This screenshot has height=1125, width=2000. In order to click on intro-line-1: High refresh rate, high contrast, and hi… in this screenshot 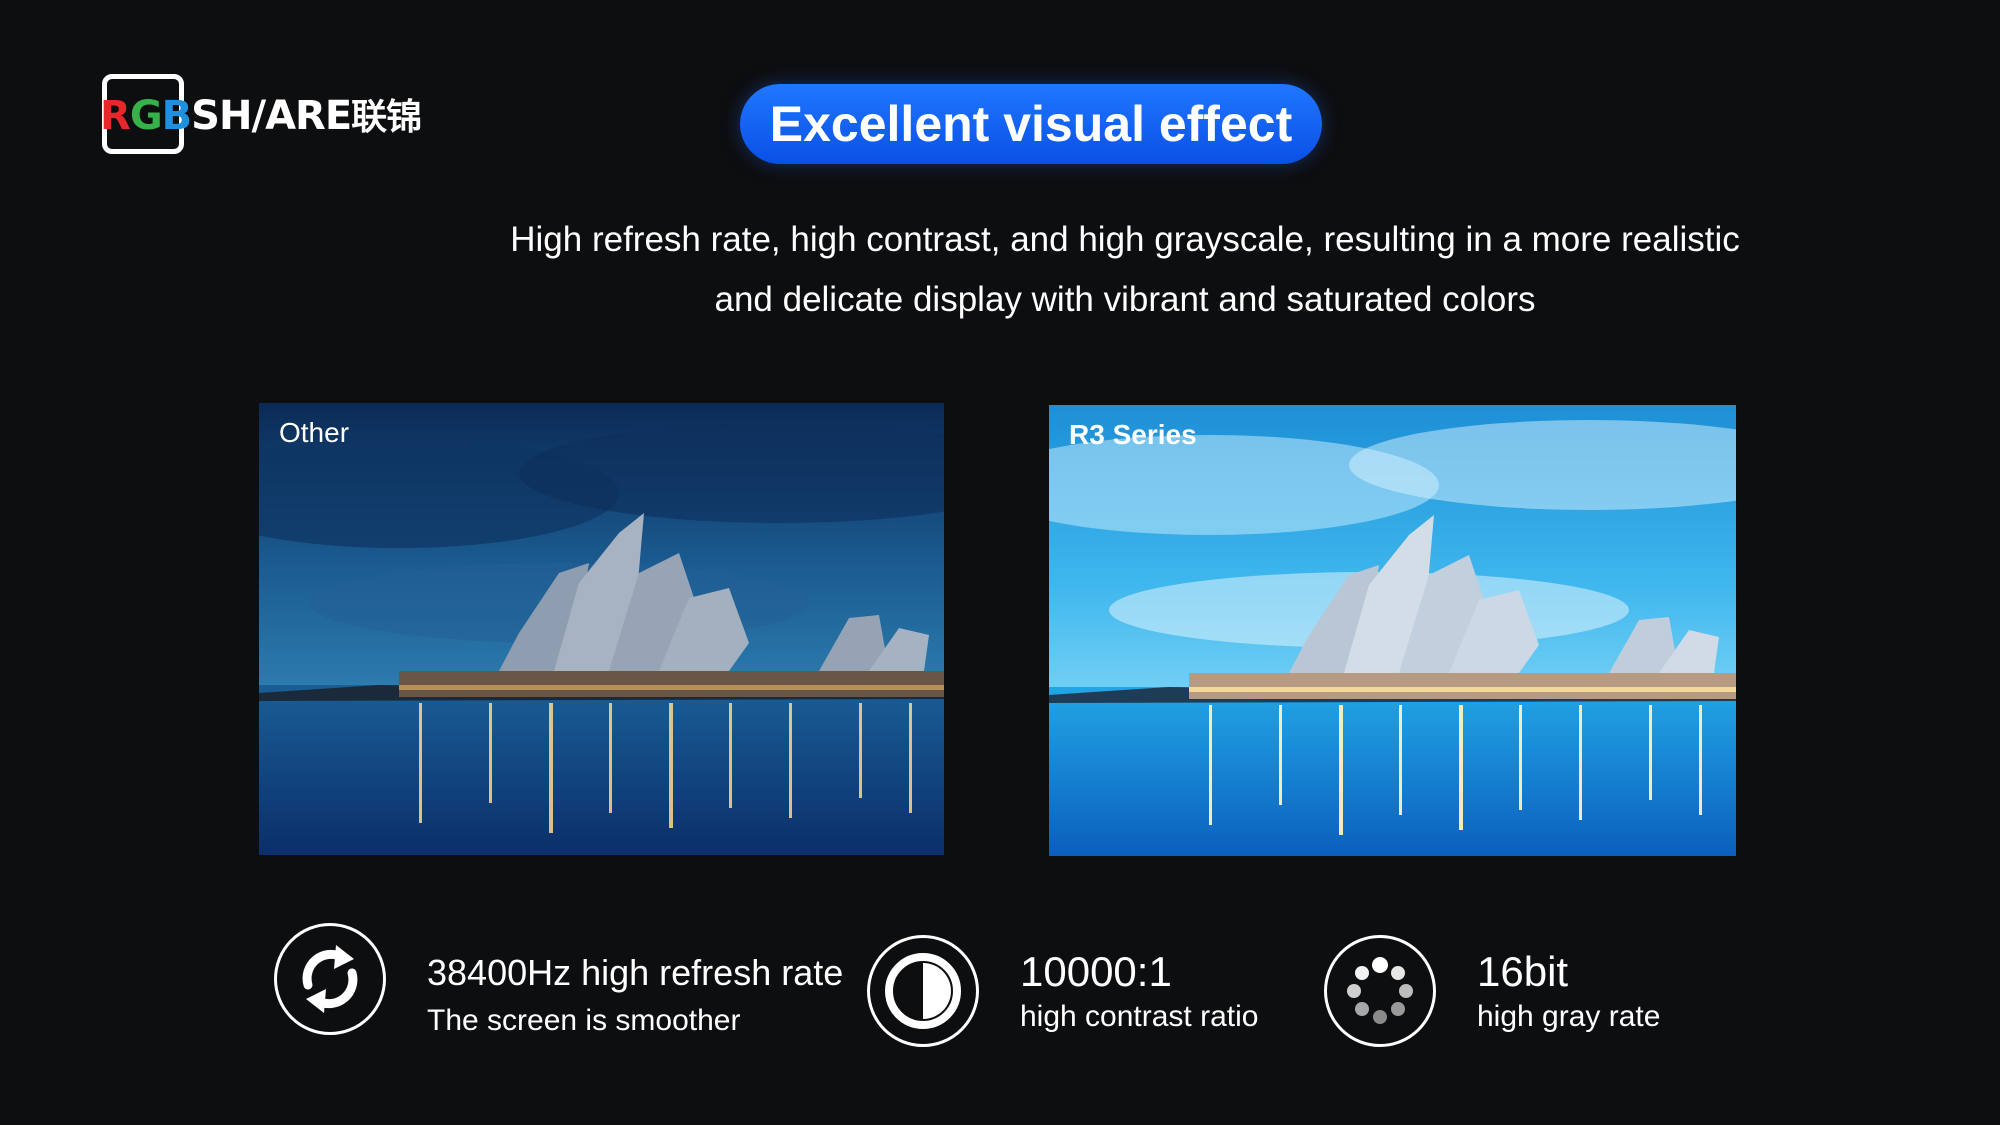, I will do `click(1125, 239)`.